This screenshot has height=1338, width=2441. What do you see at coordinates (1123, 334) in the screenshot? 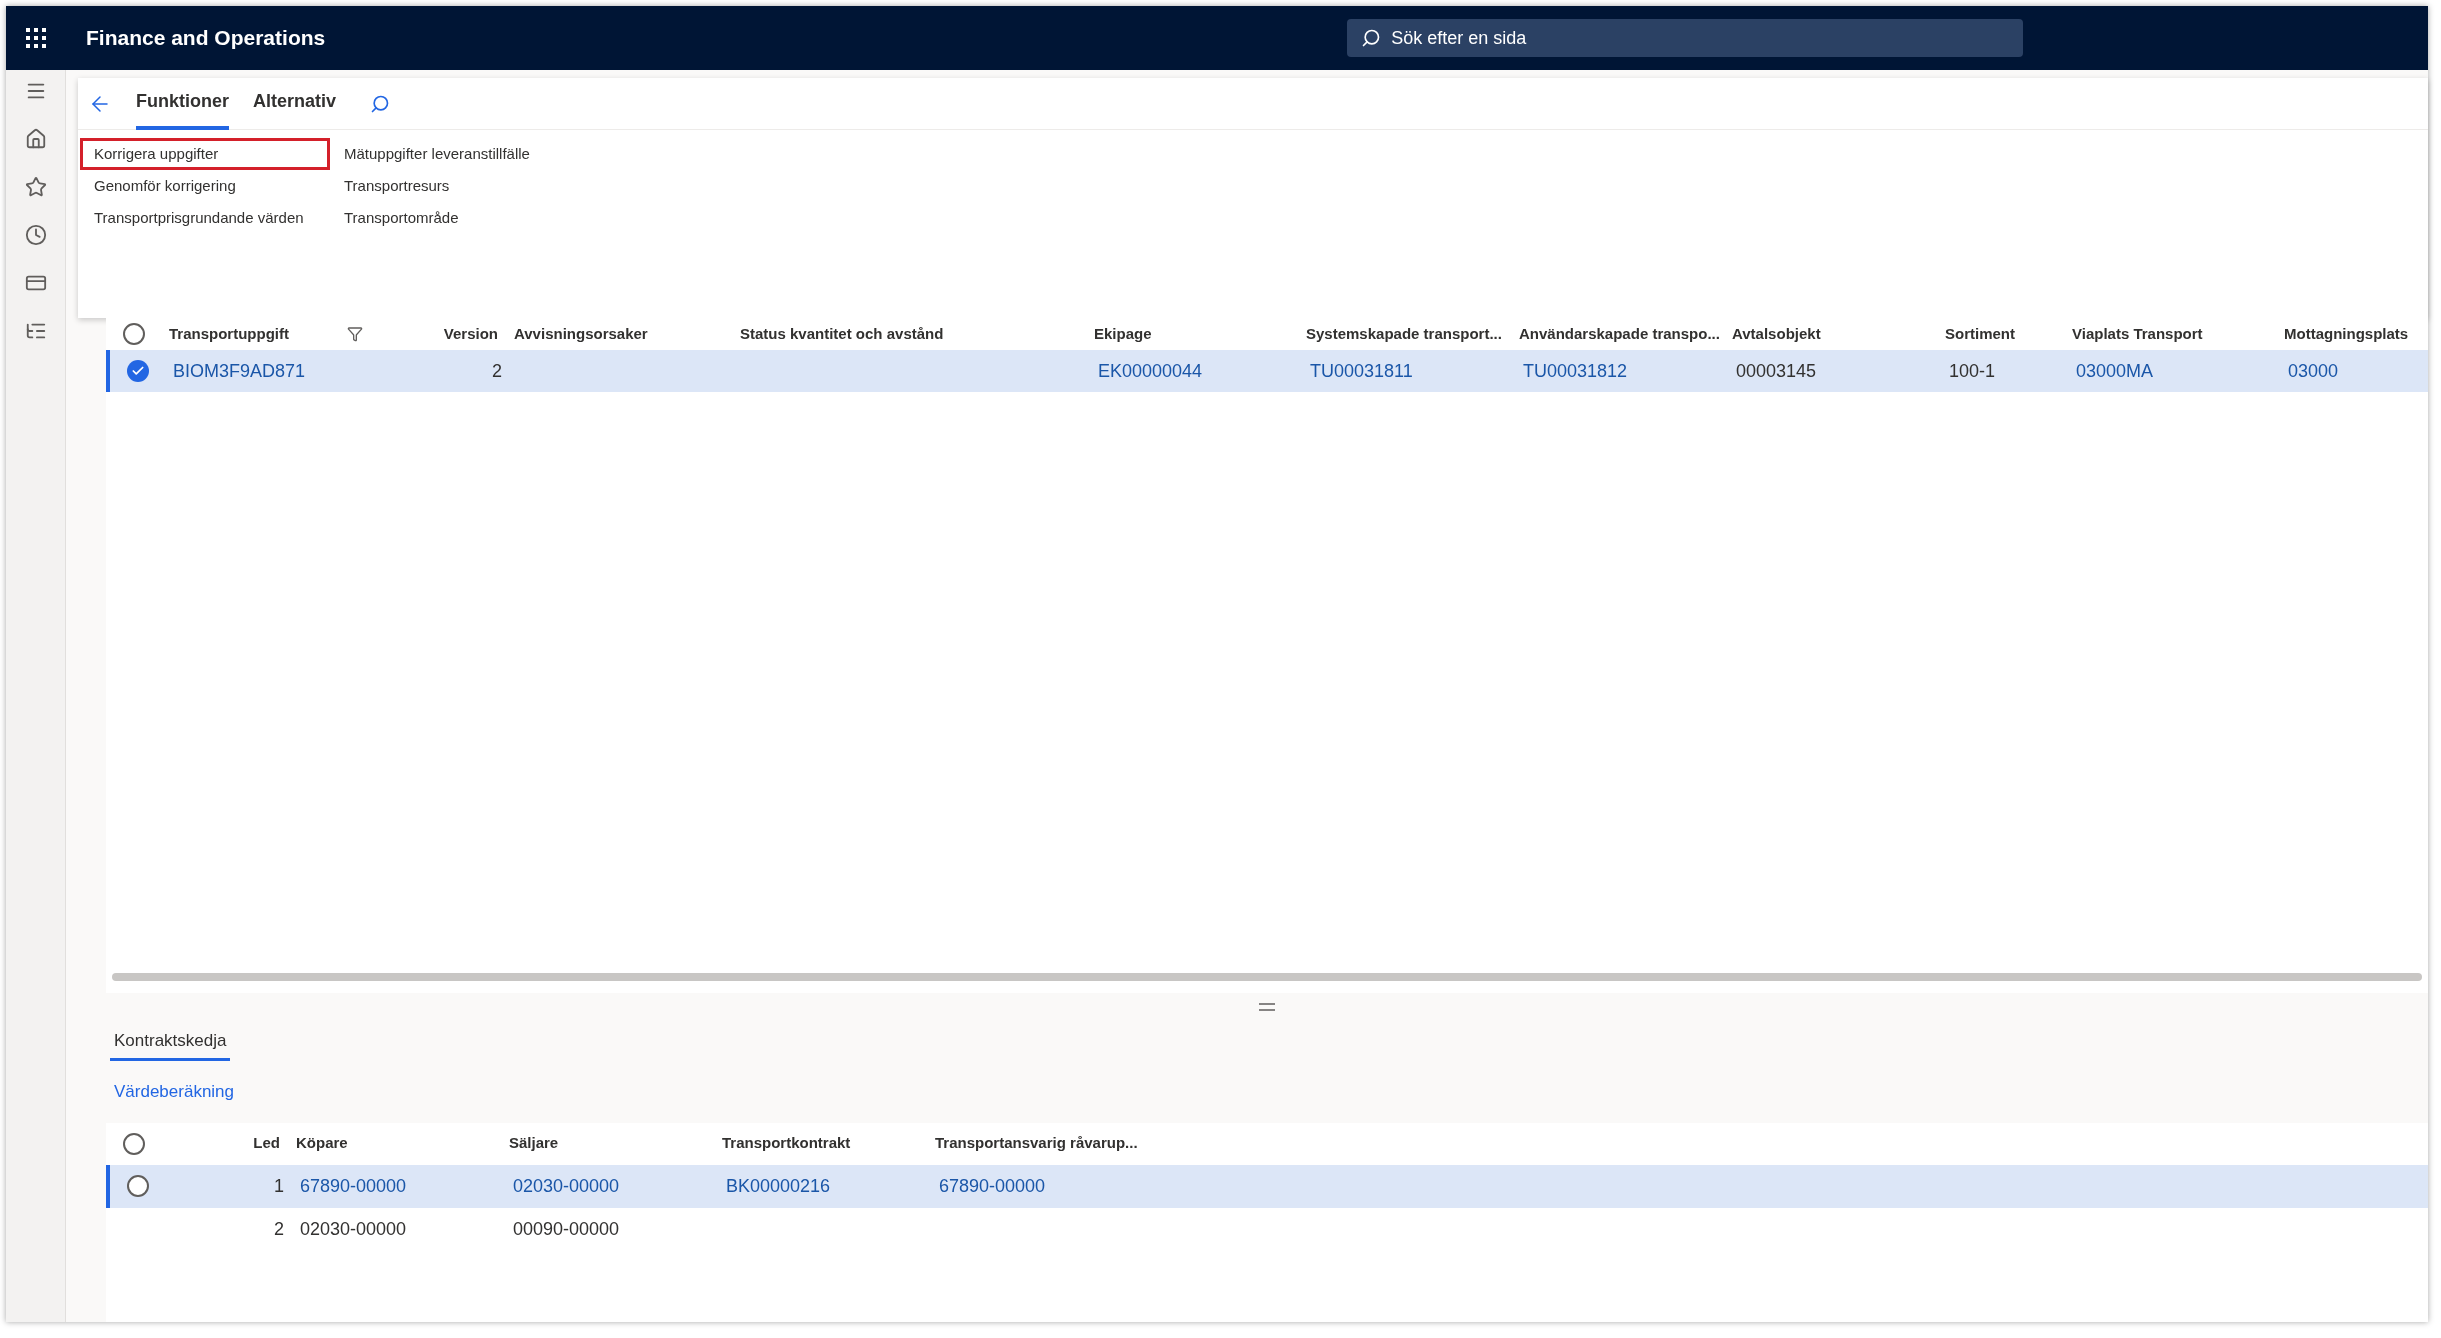
I see `column-header: Ekipage` at bounding box center [1123, 334].